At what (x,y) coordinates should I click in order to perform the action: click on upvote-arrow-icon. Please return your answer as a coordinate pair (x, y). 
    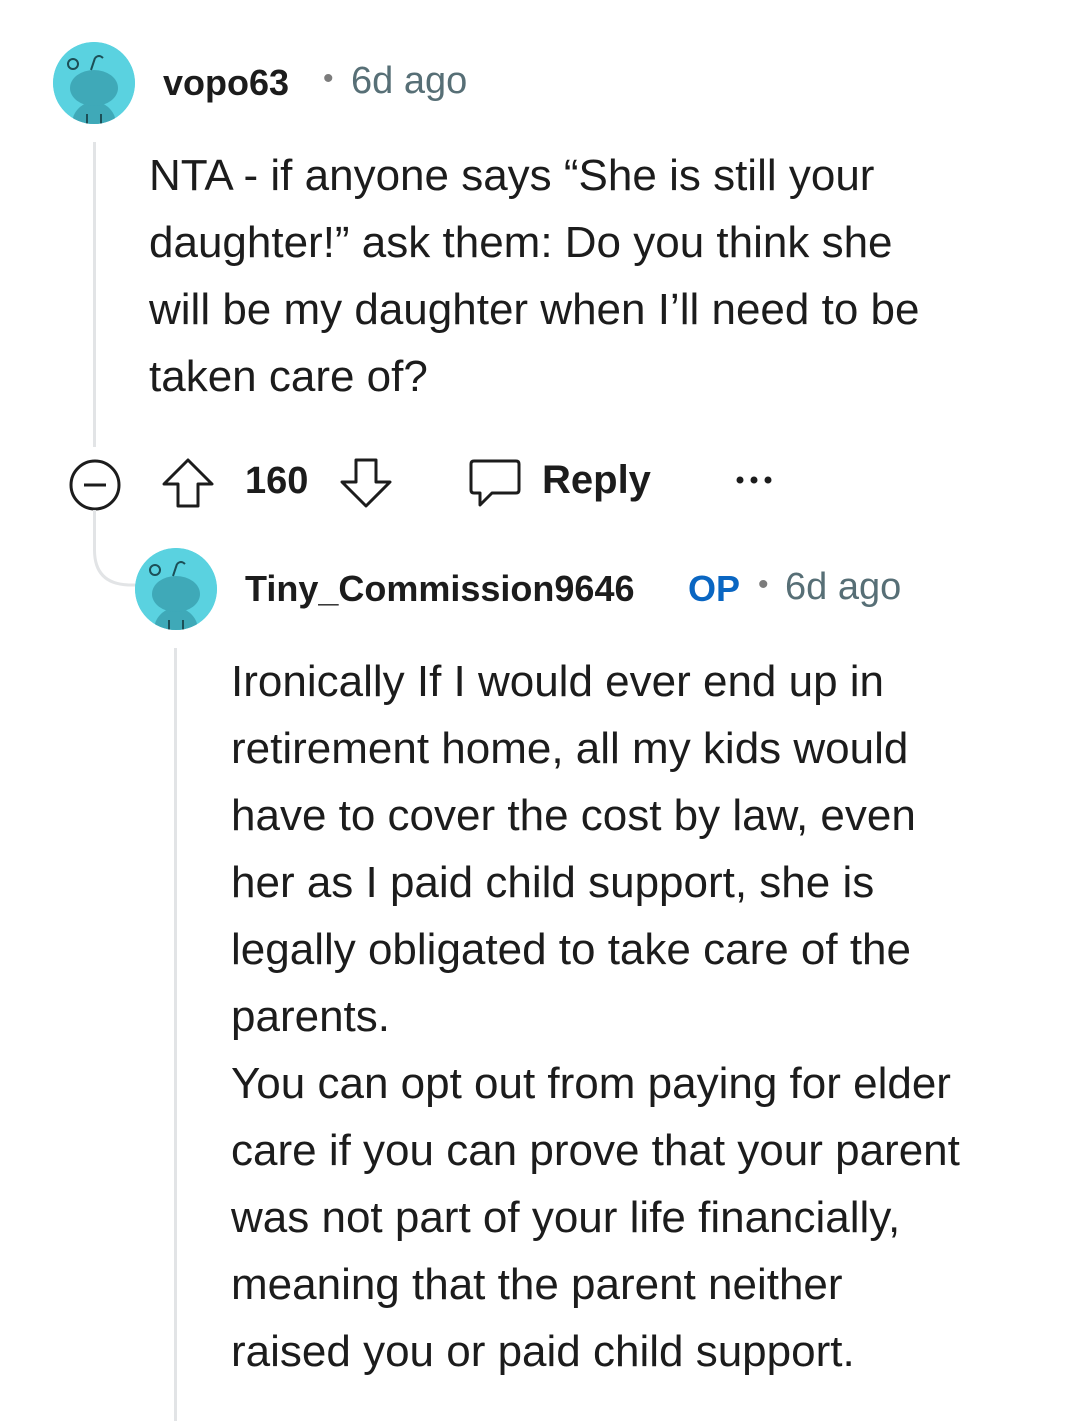
    Looking at the image, I should click on (188, 483).